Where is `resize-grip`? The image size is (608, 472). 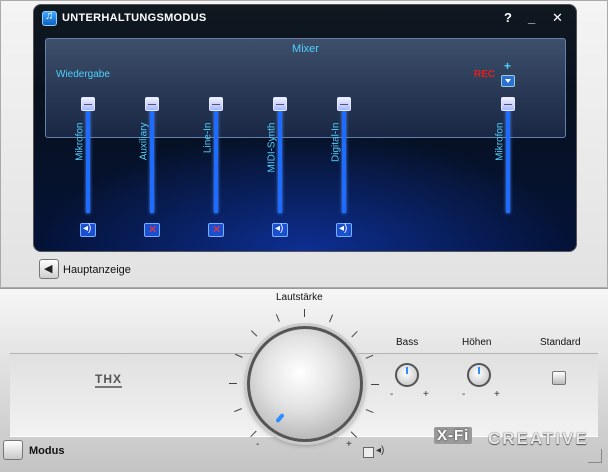 resize-grip is located at coordinates (595, 456).